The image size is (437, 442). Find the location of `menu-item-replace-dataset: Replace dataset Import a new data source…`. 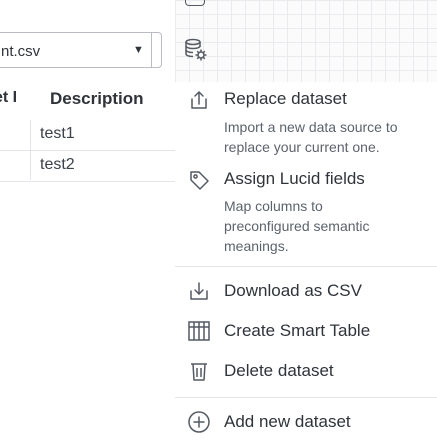

menu-item-replace-dataset: Replace dataset Import a new data source… is located at coordinates (306, 122).